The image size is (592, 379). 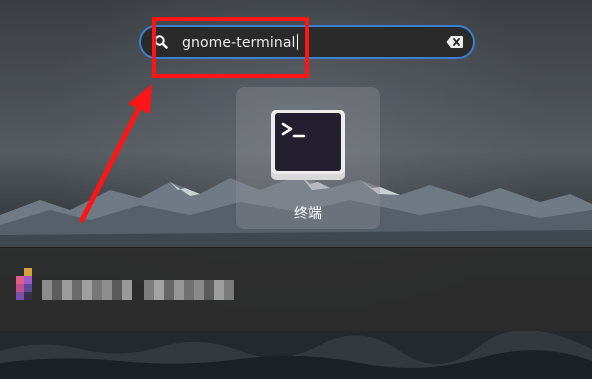 I want to click on forest-foreground, so click(x=296, y=355).